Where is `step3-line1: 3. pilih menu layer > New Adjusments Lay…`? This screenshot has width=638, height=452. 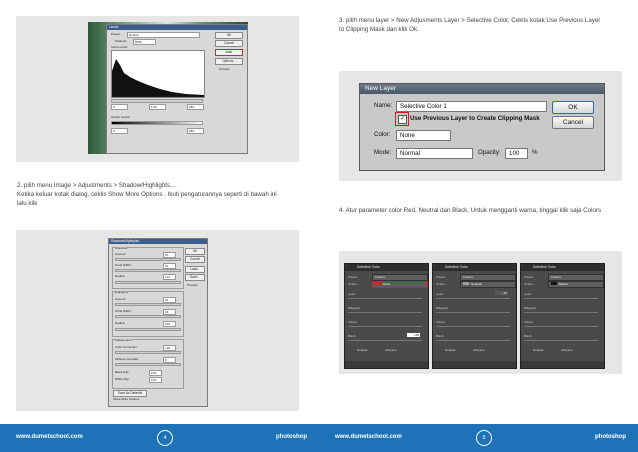 step3-line1: 3. pilih menu layer > New Adjusments Lay… is located at coordinates (470, 20).